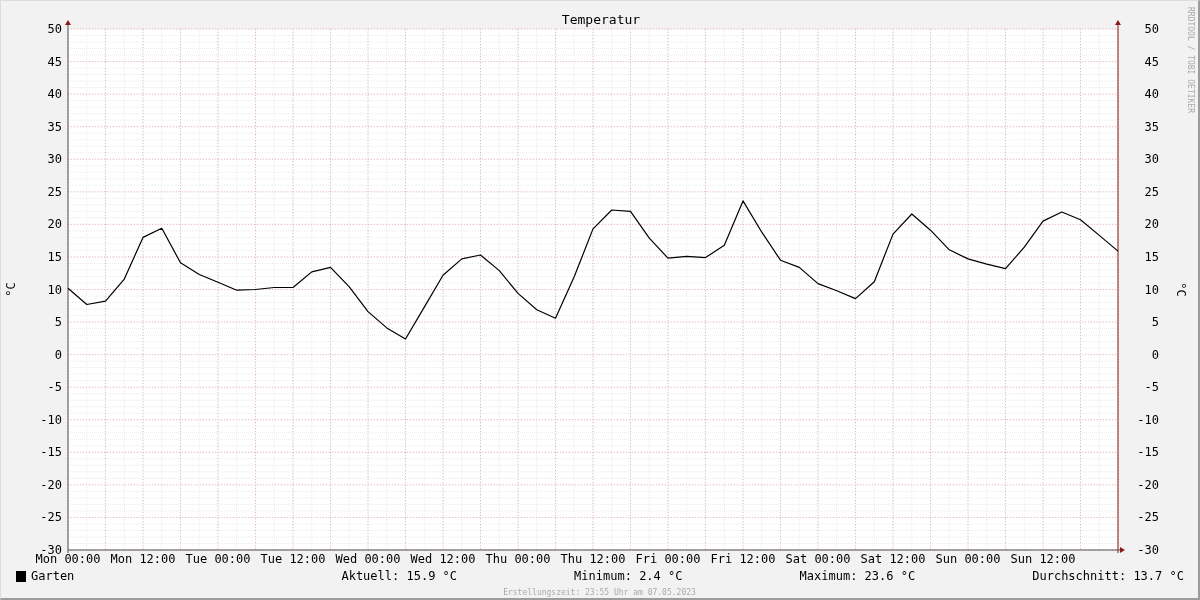  What do you see at coordinates (21, 576) in the screenshot?
I see `legend-swatch` at bounding box center [21, 576].